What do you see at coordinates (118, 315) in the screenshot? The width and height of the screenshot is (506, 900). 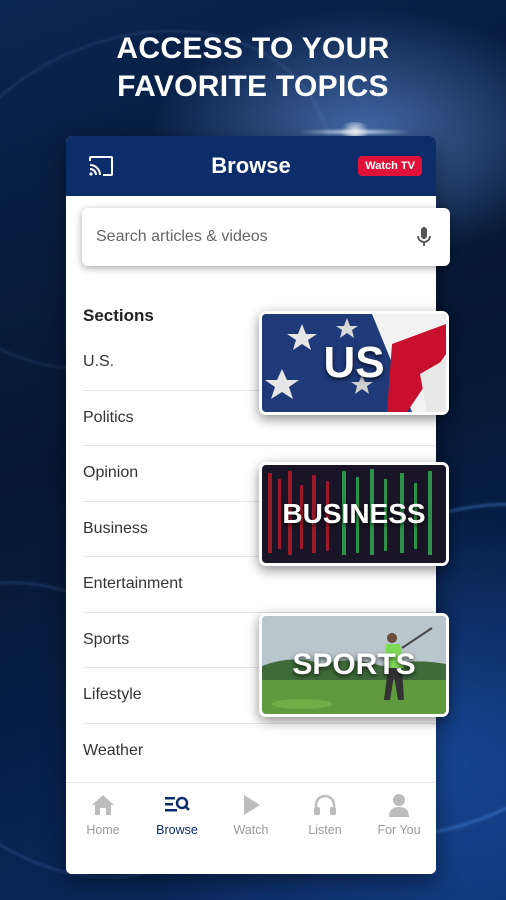 I see `sections-heading: Sections` at bounding box center [118, 315].